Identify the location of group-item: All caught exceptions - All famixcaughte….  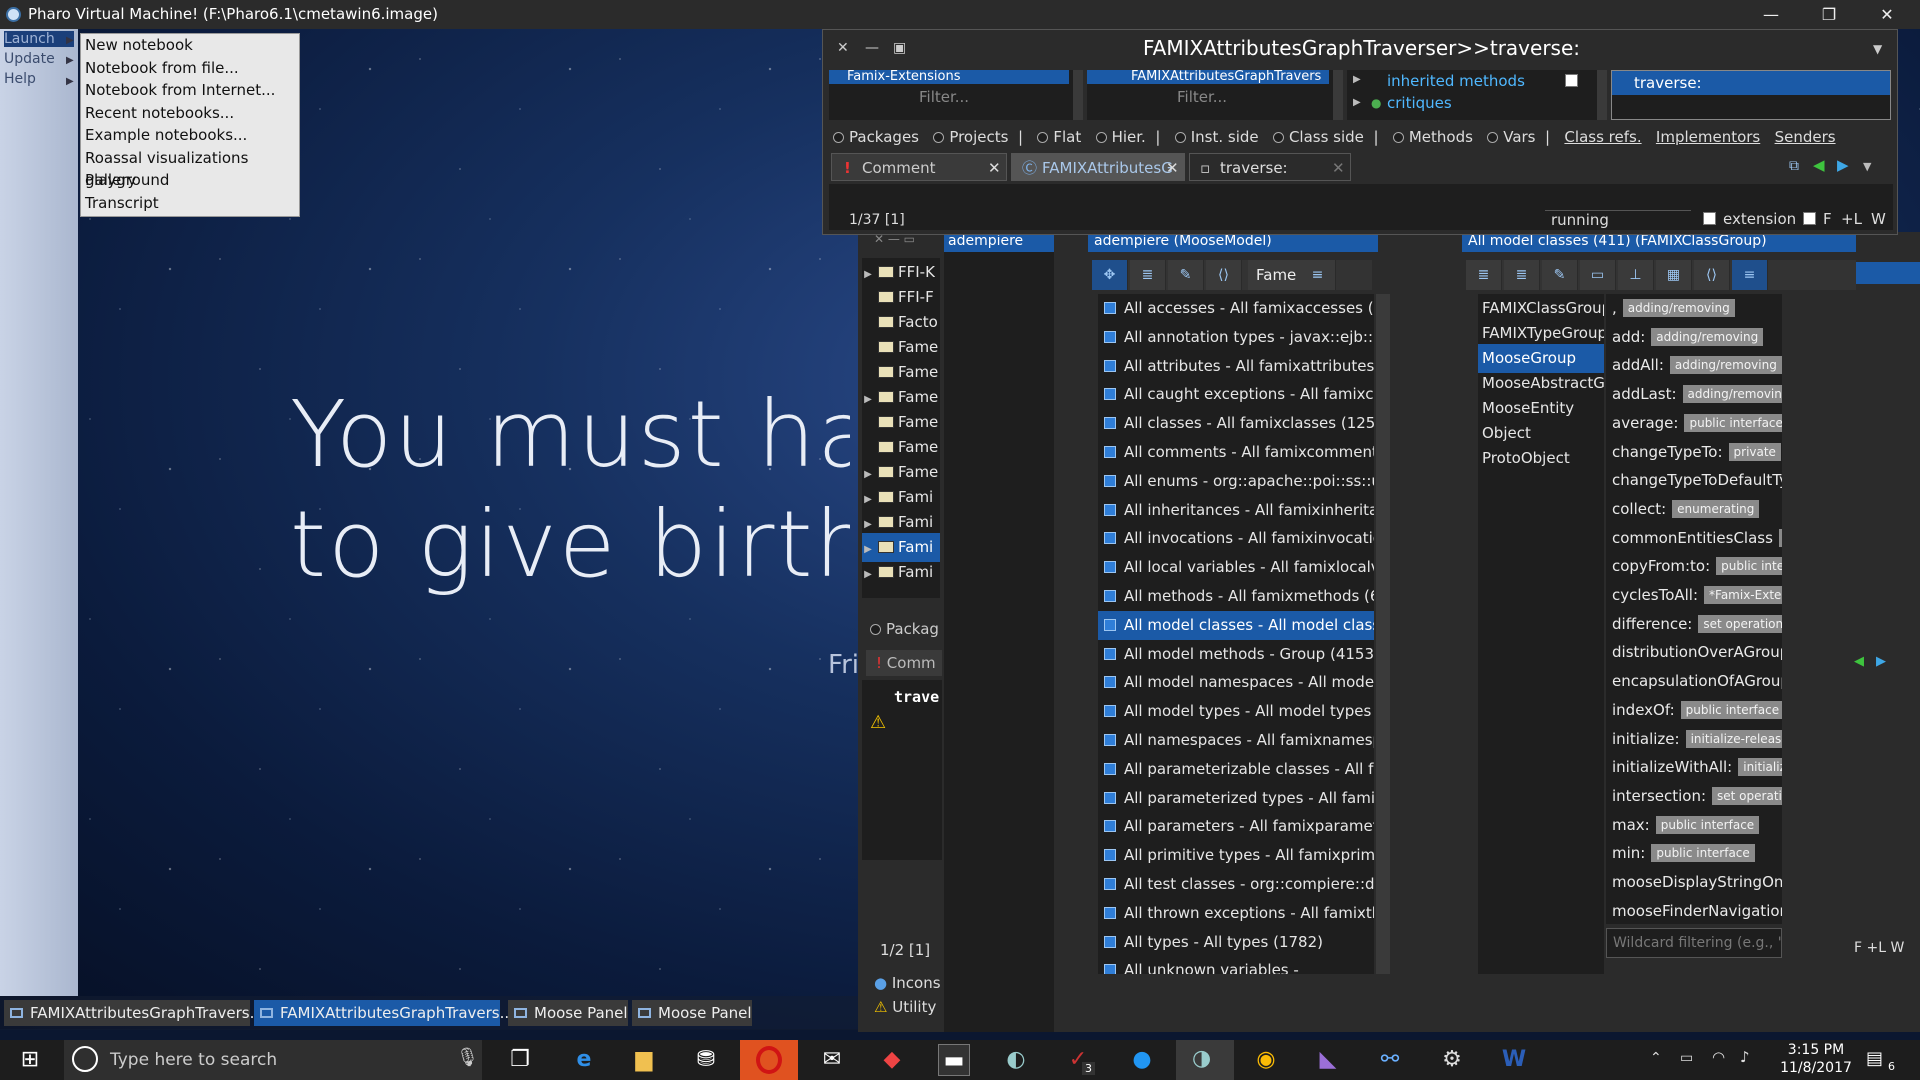
(1236, 394).